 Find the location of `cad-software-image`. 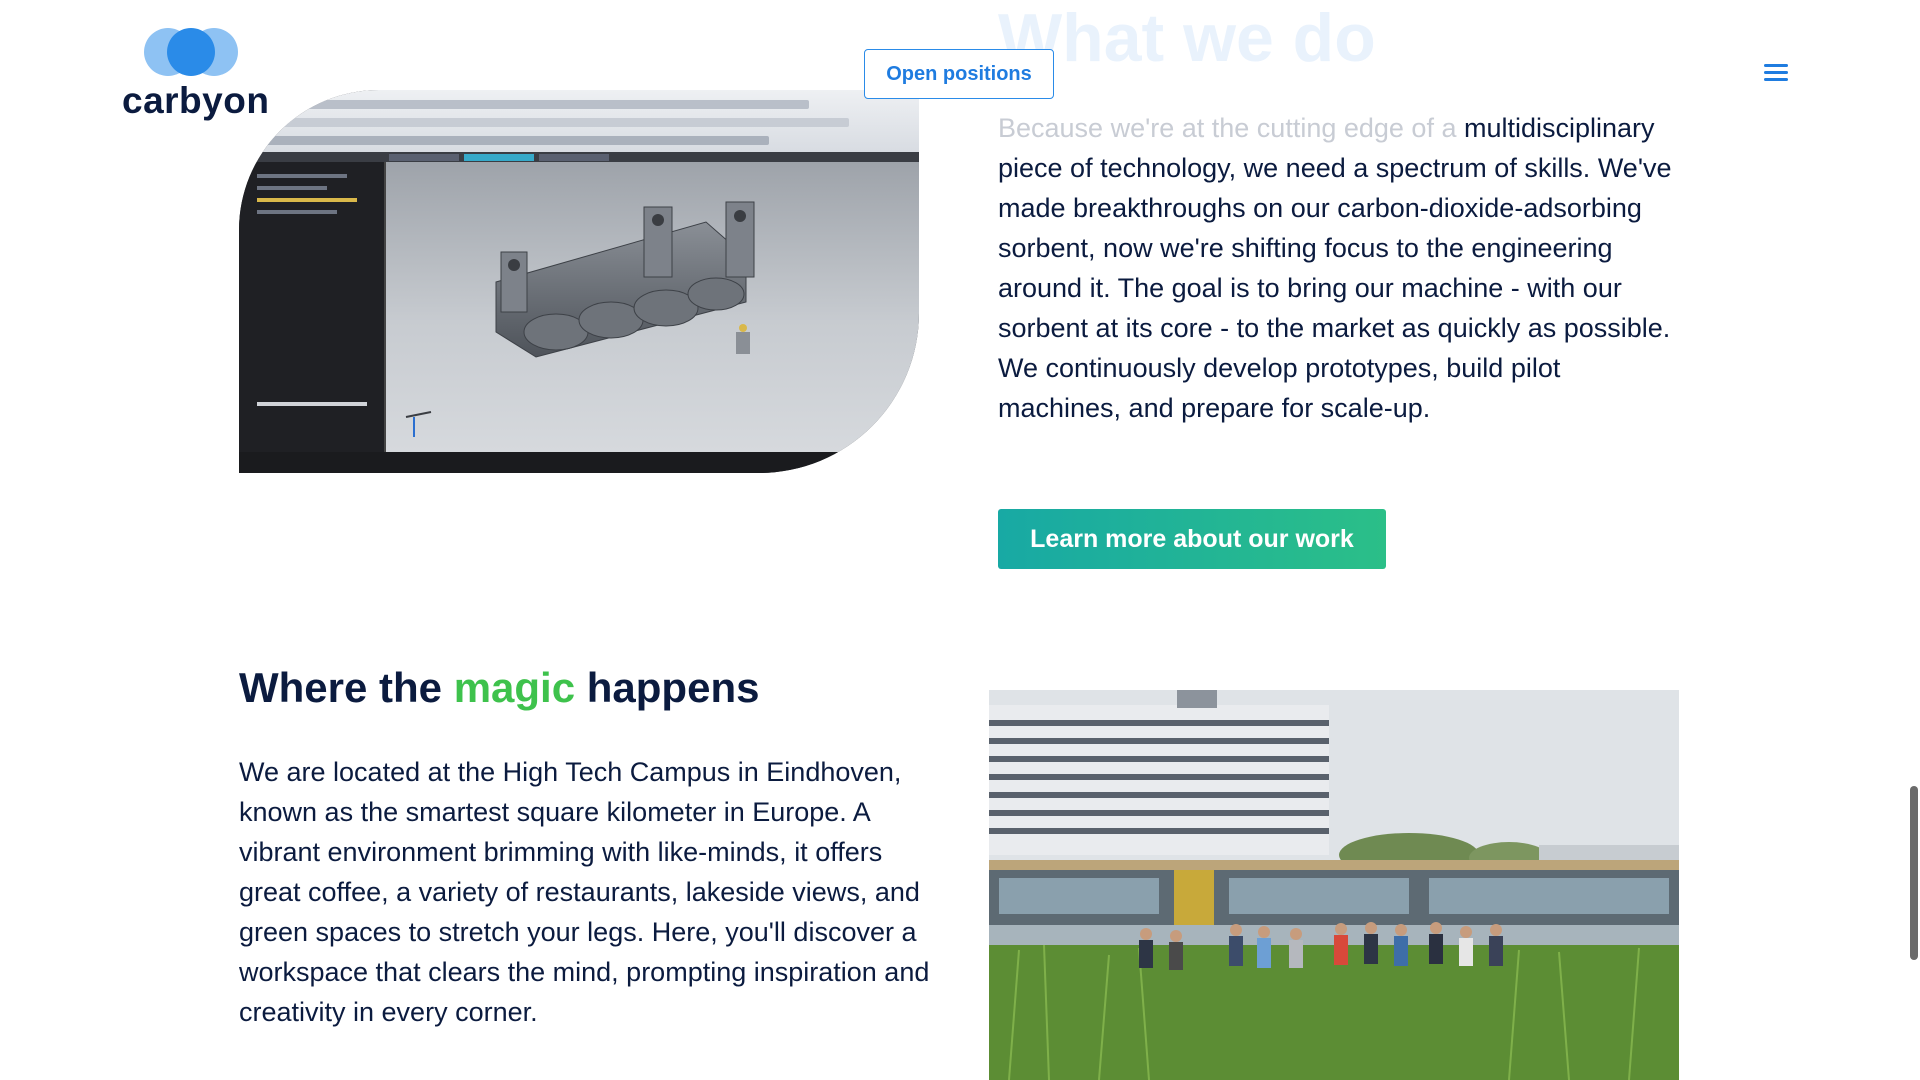

cad-software-image is located at coordinates (579, 281).